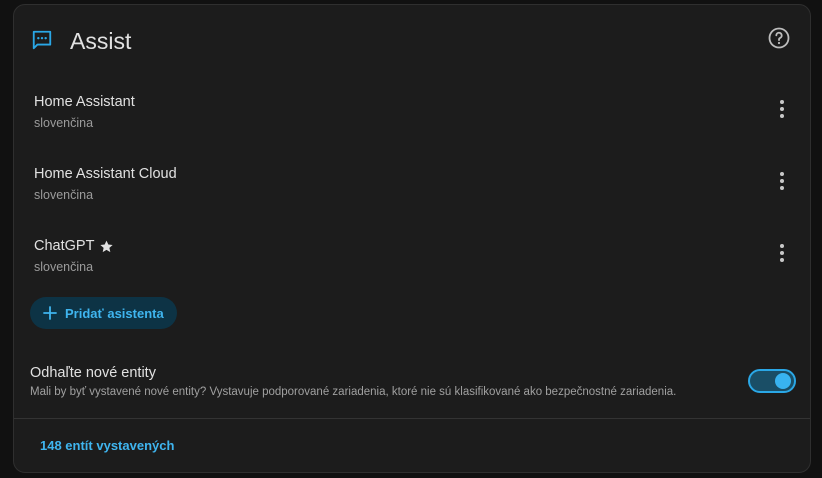 Image resolution: width=822 pixels, height=478 pixels. I want to click on card-divider, so click(412, 418).